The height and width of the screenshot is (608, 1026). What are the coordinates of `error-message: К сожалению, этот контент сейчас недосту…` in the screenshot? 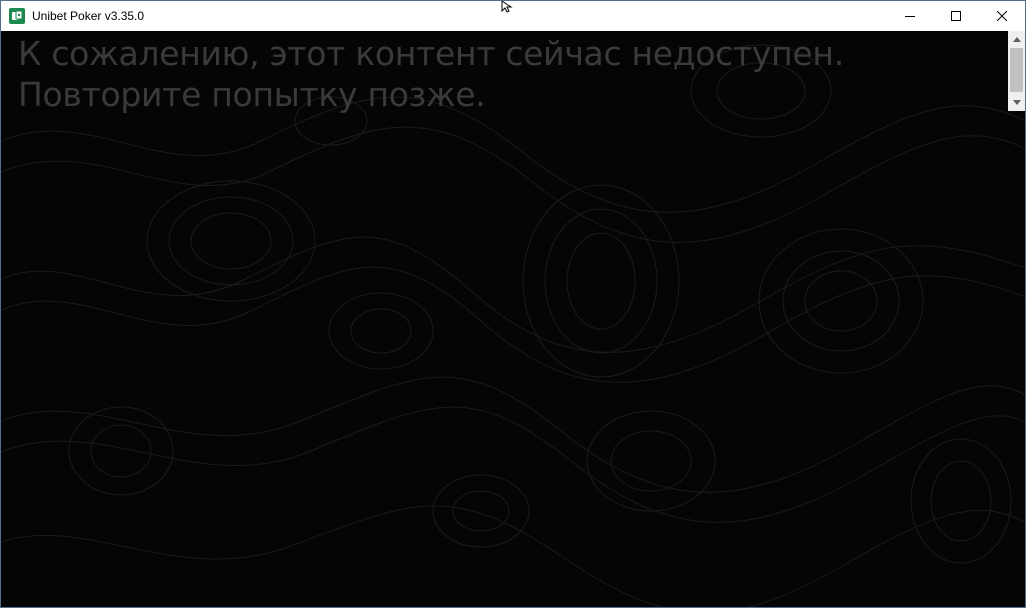 It's located at (508, 74).